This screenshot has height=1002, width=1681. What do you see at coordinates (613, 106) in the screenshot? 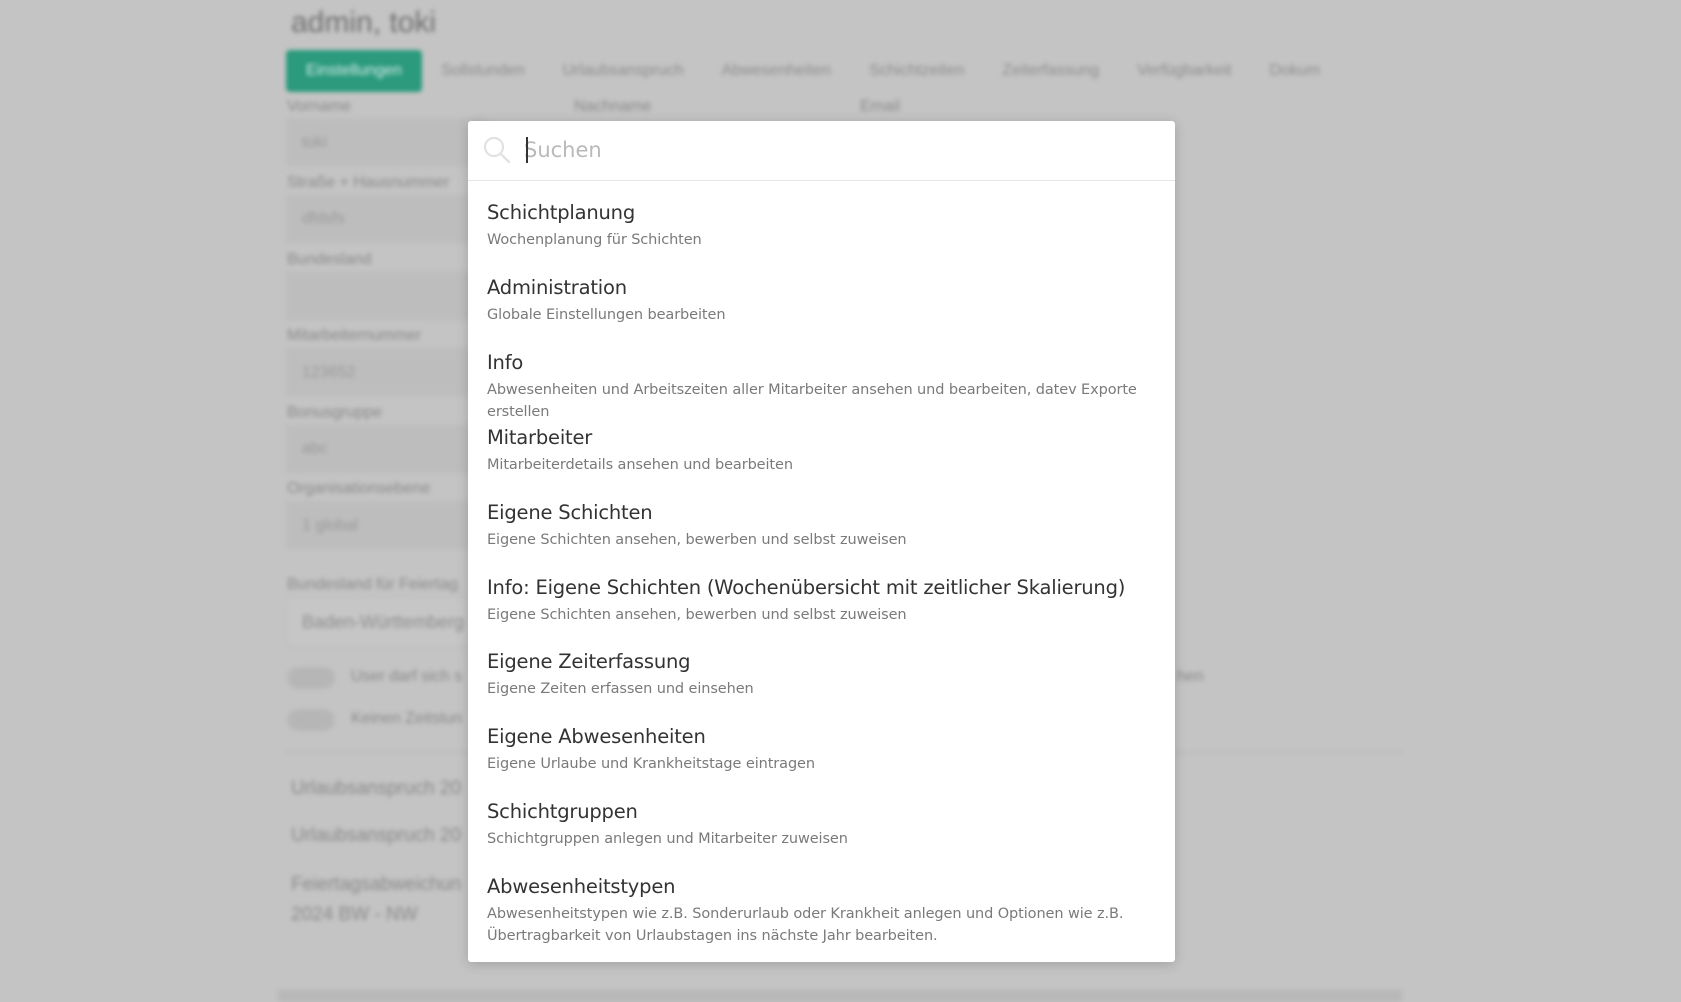
I see `label-nachname: Nachname` at bounding box center [613, 106].